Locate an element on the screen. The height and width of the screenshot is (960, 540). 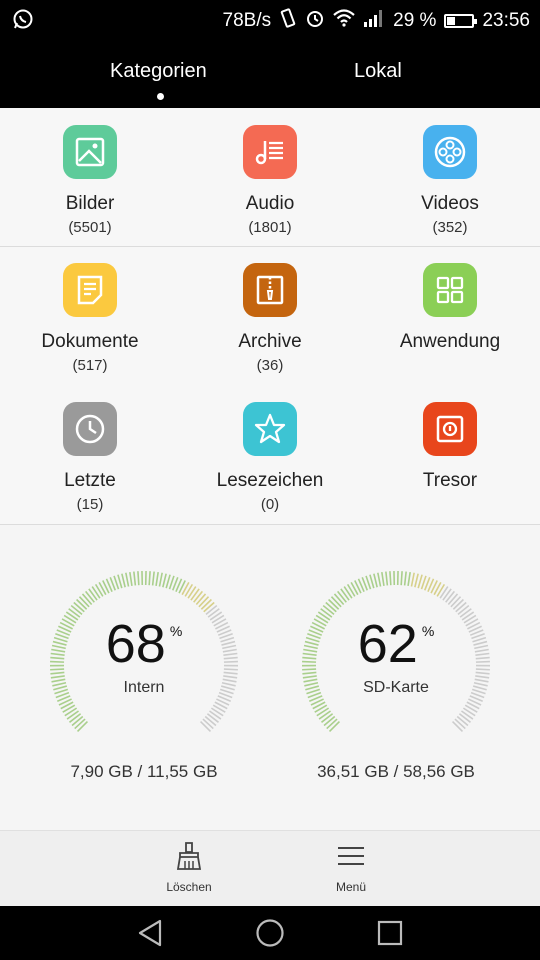
category-letzte: Letzte (15) is located at coordinates (90, 457).